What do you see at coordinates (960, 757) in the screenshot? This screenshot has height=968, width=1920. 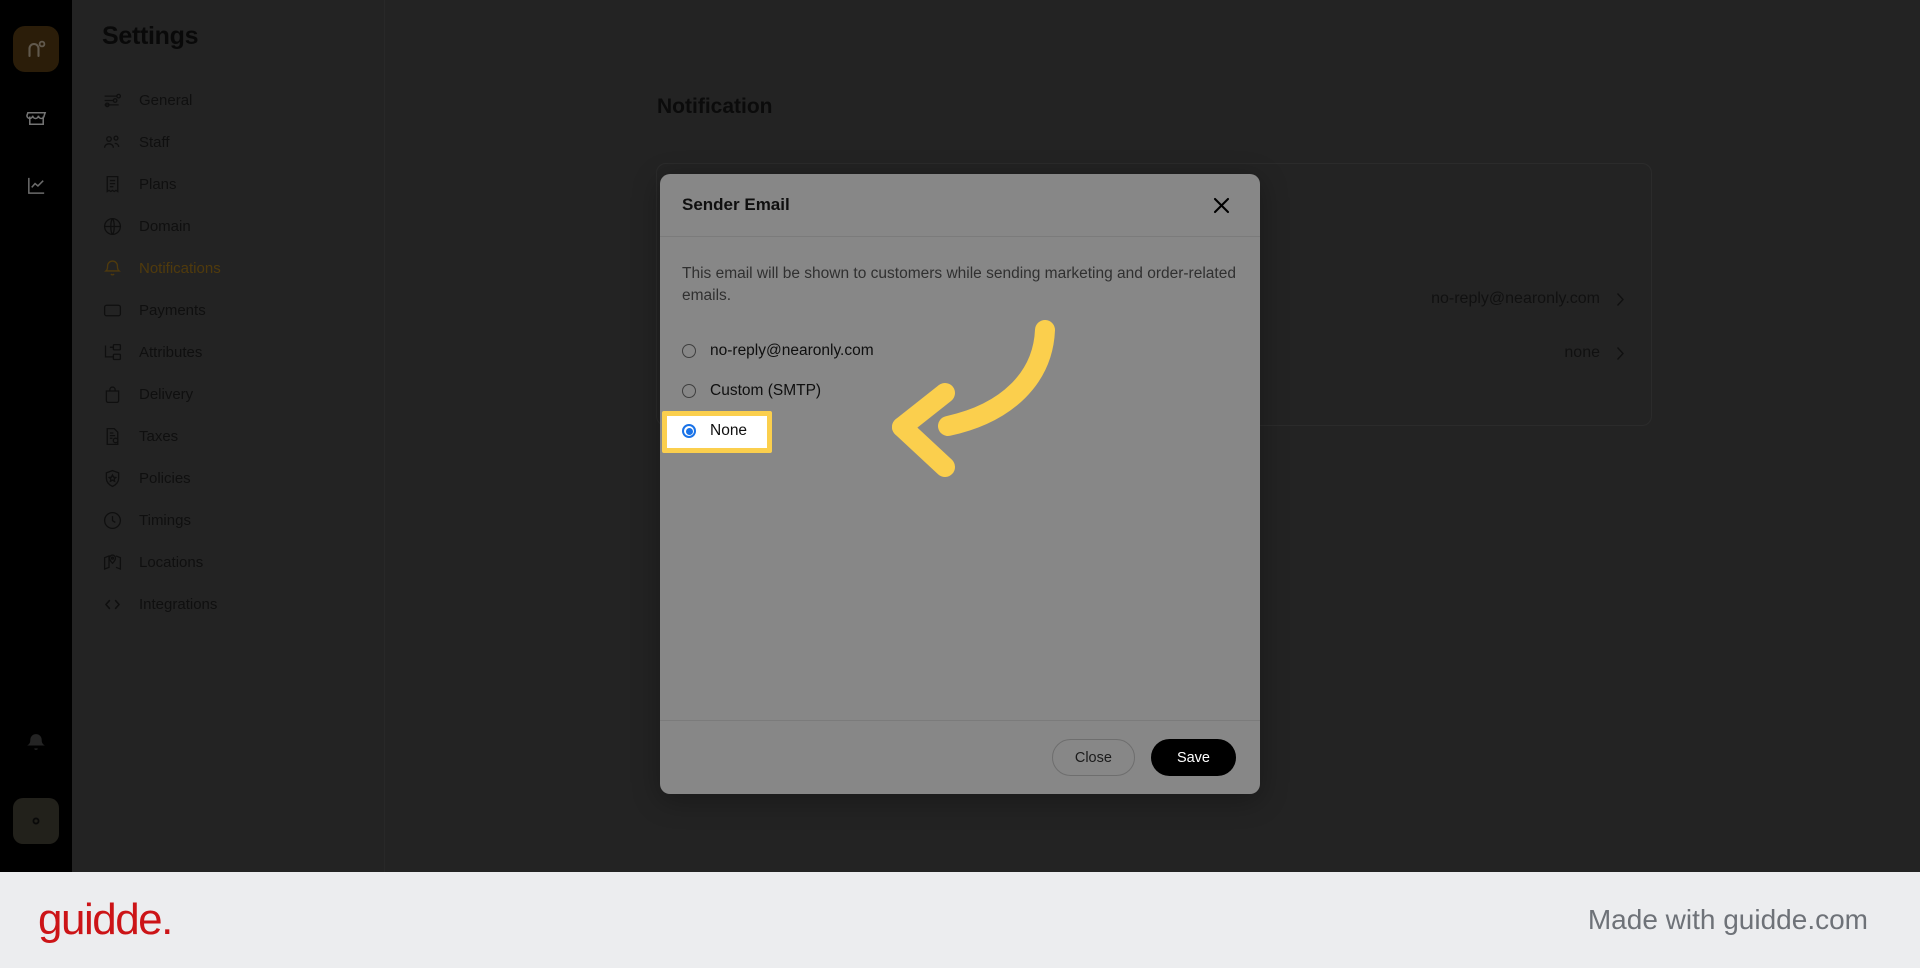 I see `dialog-footer: Close Save` at bounding box center [960, 757].